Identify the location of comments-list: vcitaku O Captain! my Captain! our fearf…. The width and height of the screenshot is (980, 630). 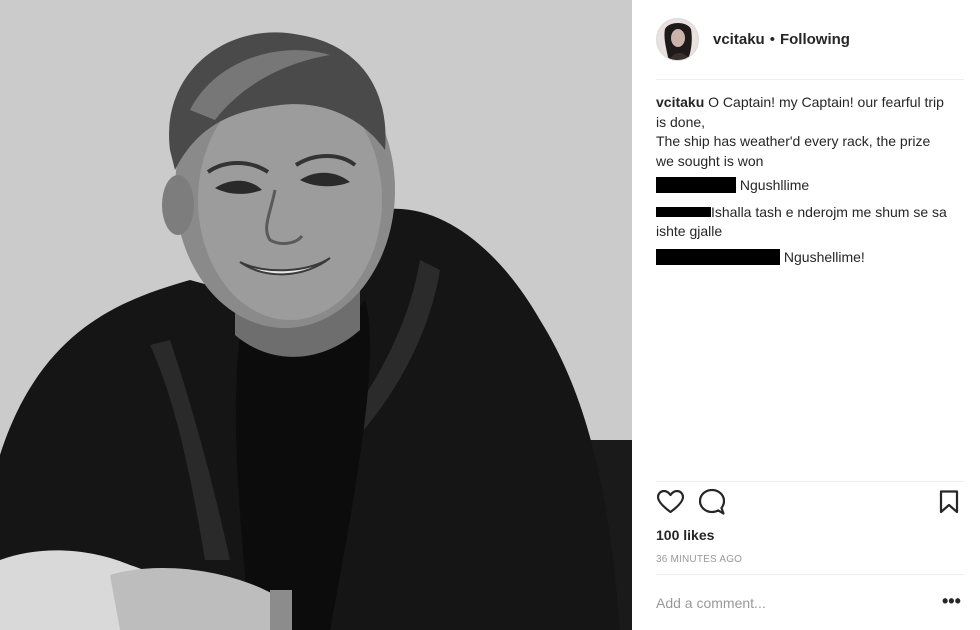
(806, 180).